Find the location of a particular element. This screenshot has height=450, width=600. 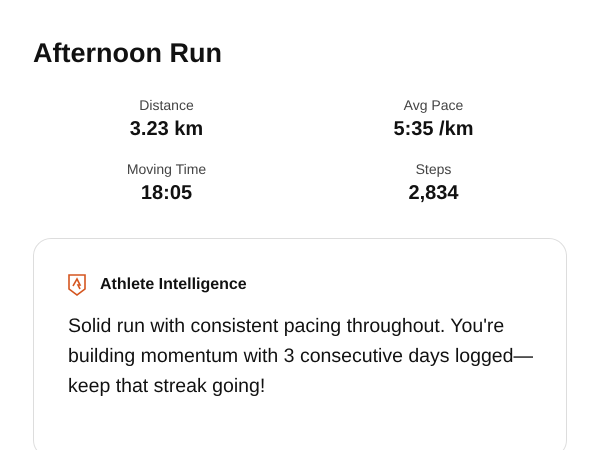

stat-label: Distance is located at coordinates (166, 105).